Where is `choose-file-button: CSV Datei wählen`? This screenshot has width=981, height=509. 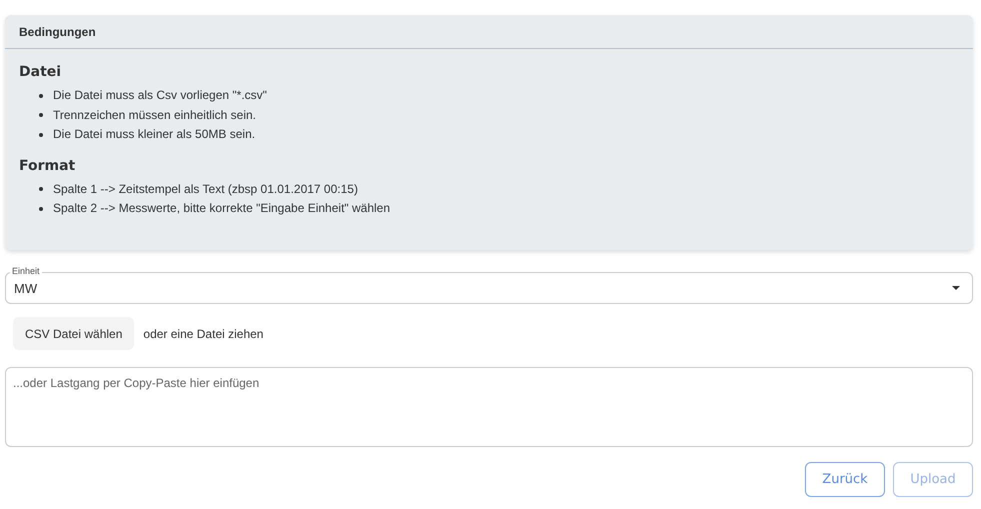 choose-file-button: CSV Datei wählen is located at coordinates (73, 333).